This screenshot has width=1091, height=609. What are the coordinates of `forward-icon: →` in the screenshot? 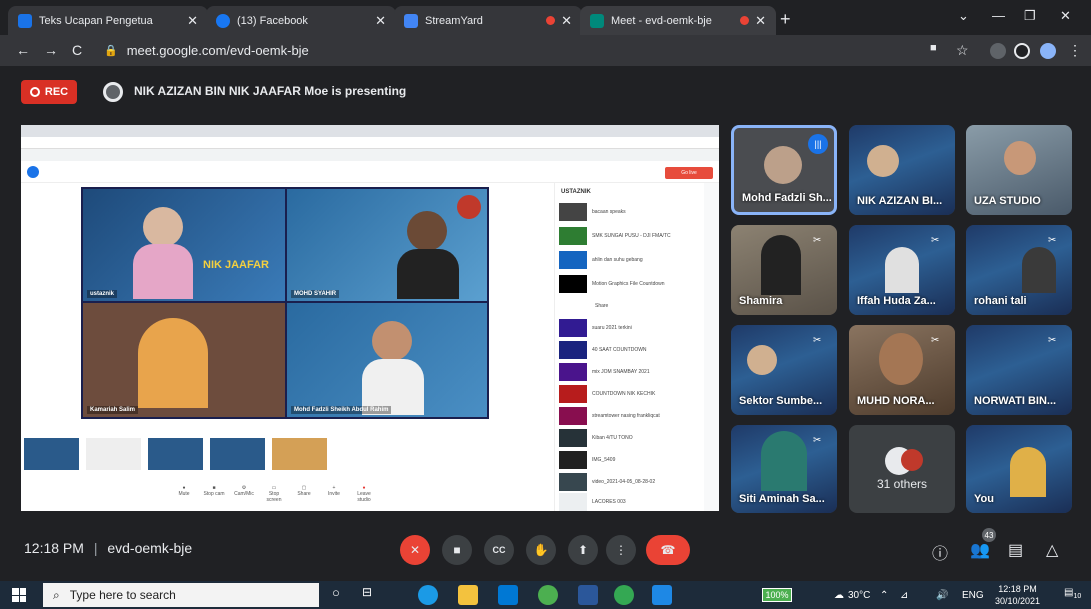 It's located at (51, 50).